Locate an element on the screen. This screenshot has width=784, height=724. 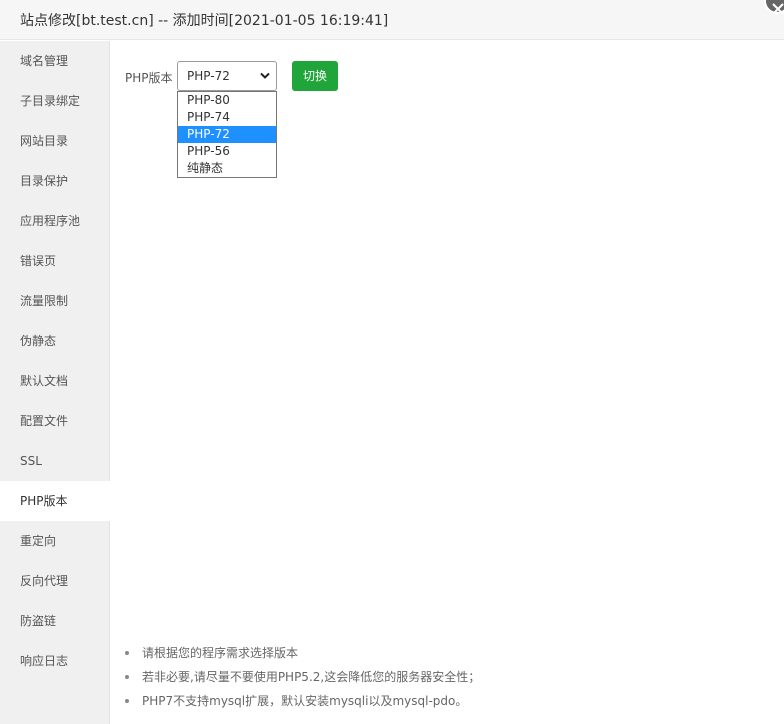
php-version-select: PHP-72 is located at coordinates (227, 76).